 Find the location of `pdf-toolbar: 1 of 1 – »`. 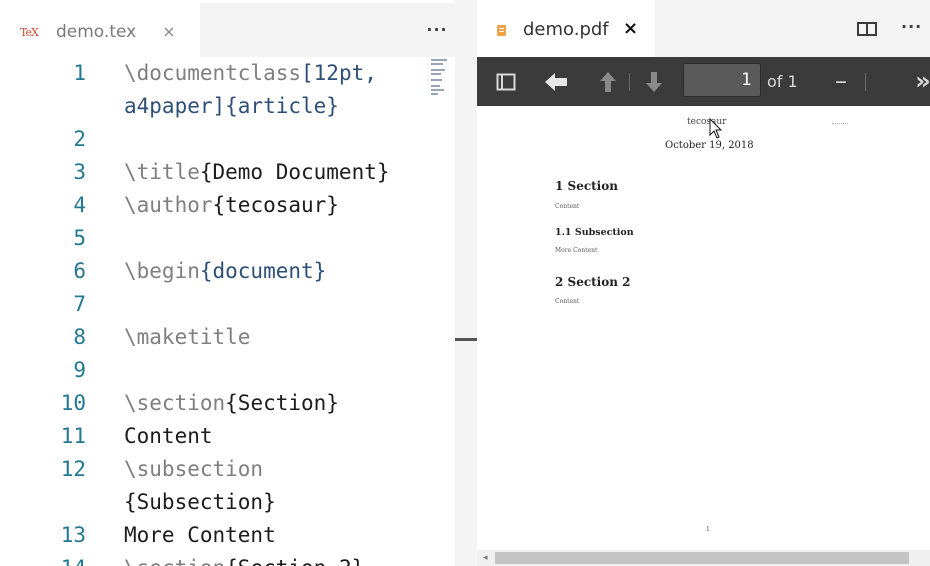

pdf-toolbar: 1 of 1 – » is located at coordinates (703, 81).